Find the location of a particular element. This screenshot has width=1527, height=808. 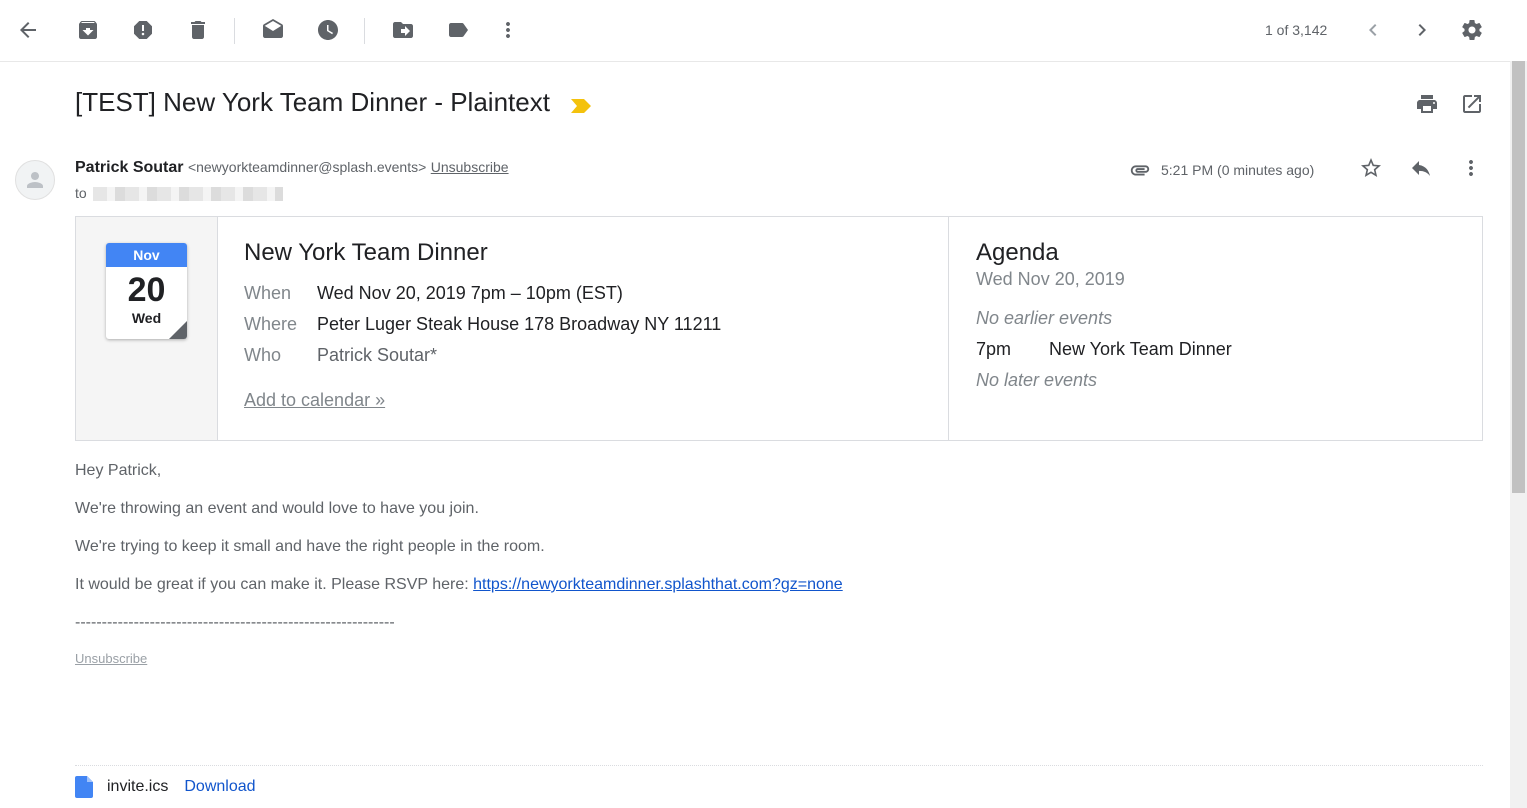

greeting: Hey Patrick, is located at coordinates (118, 470).